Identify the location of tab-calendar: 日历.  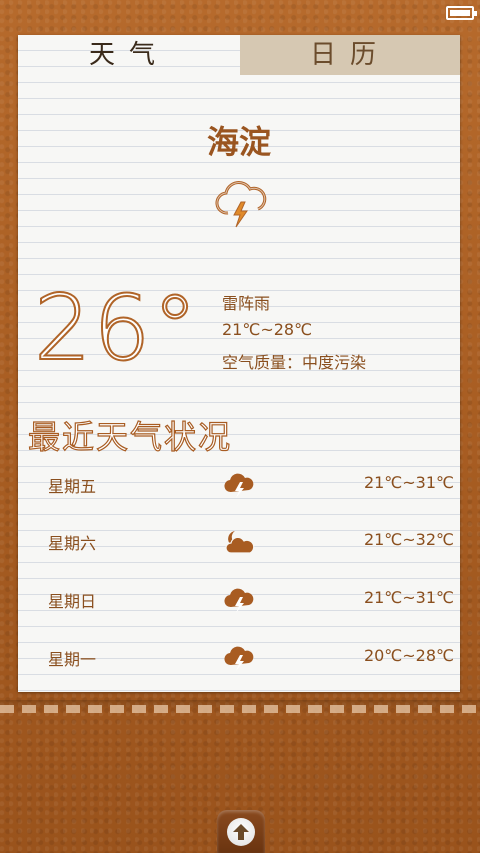
(350, 55).